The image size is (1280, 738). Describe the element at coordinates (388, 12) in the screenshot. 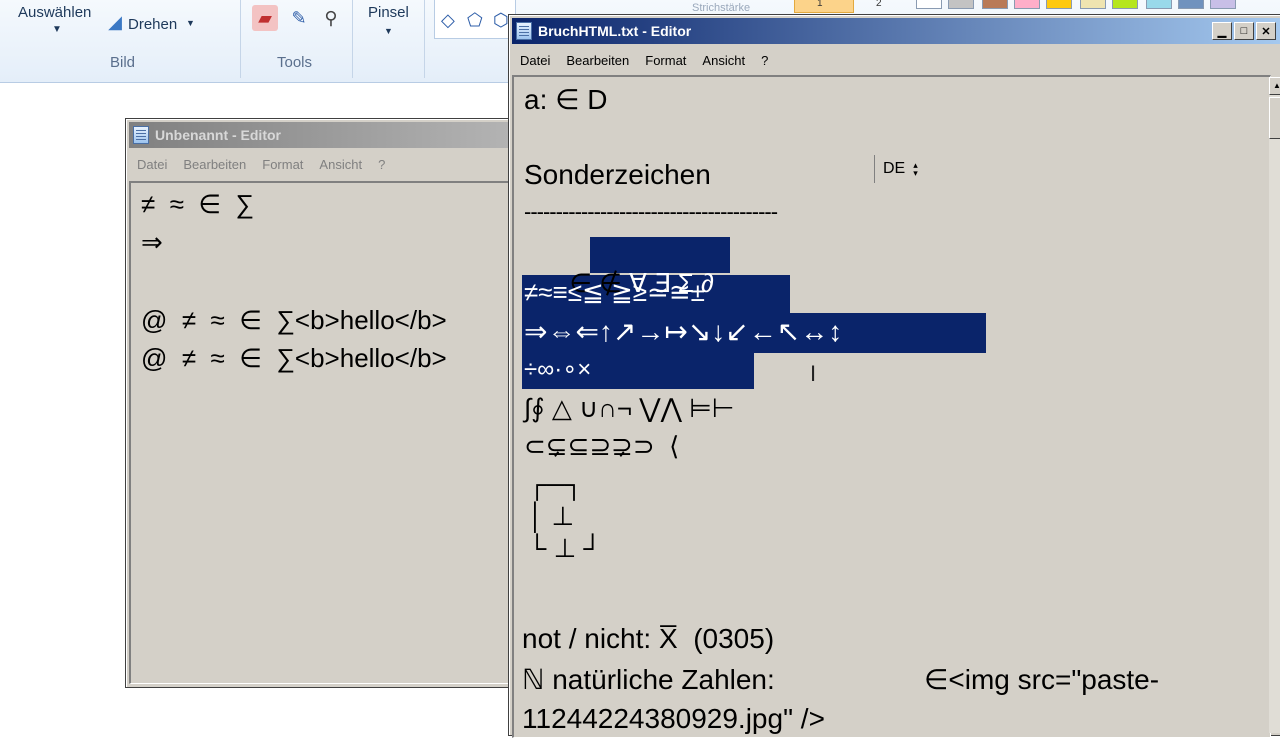

I see `brush-button: Pinsel` at that location.